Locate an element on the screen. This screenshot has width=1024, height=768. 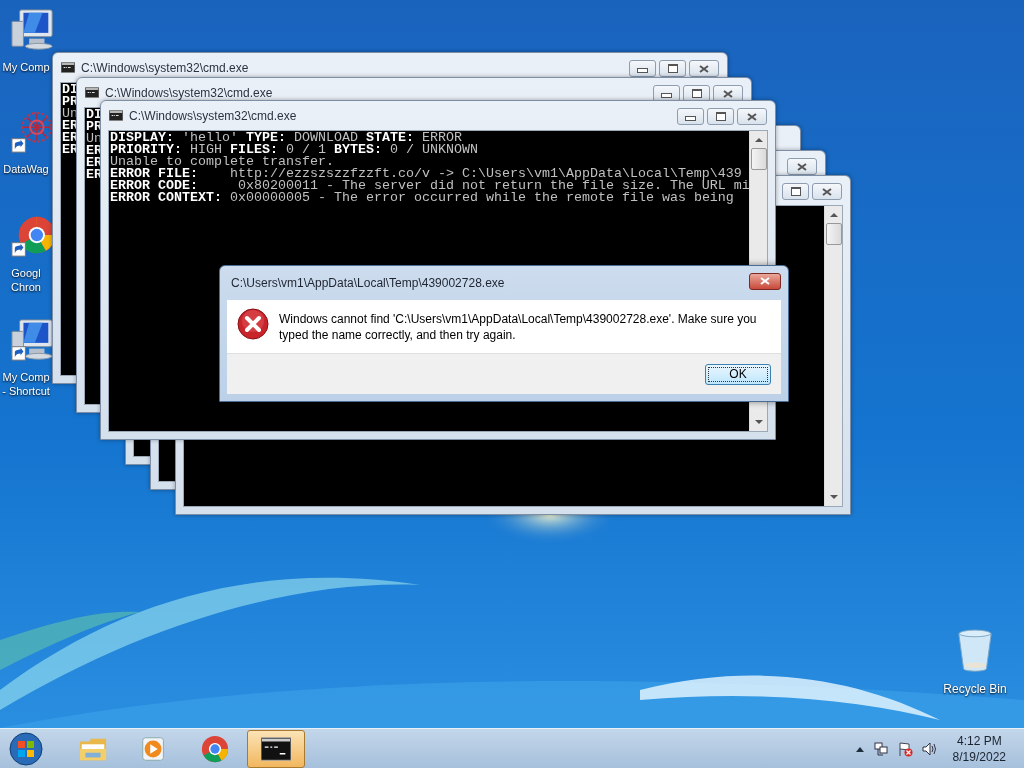
icon-label: Recycle Bin is located at coordinates (975, 689).